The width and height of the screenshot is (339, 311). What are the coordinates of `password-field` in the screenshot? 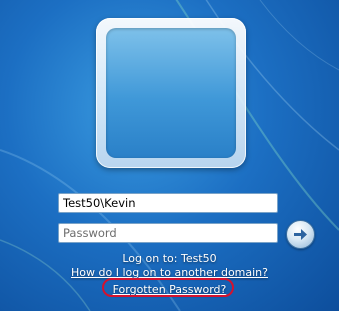 It's located at (168, 233).